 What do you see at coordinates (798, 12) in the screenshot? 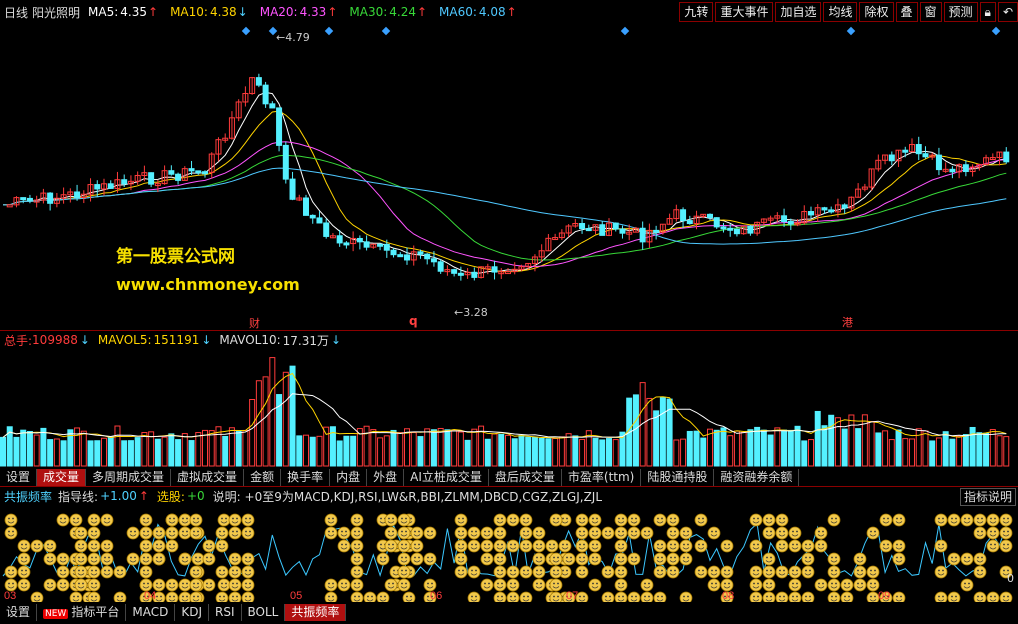
I see `add-watchlist-button: 加自选` at bounding box center [798, 12].